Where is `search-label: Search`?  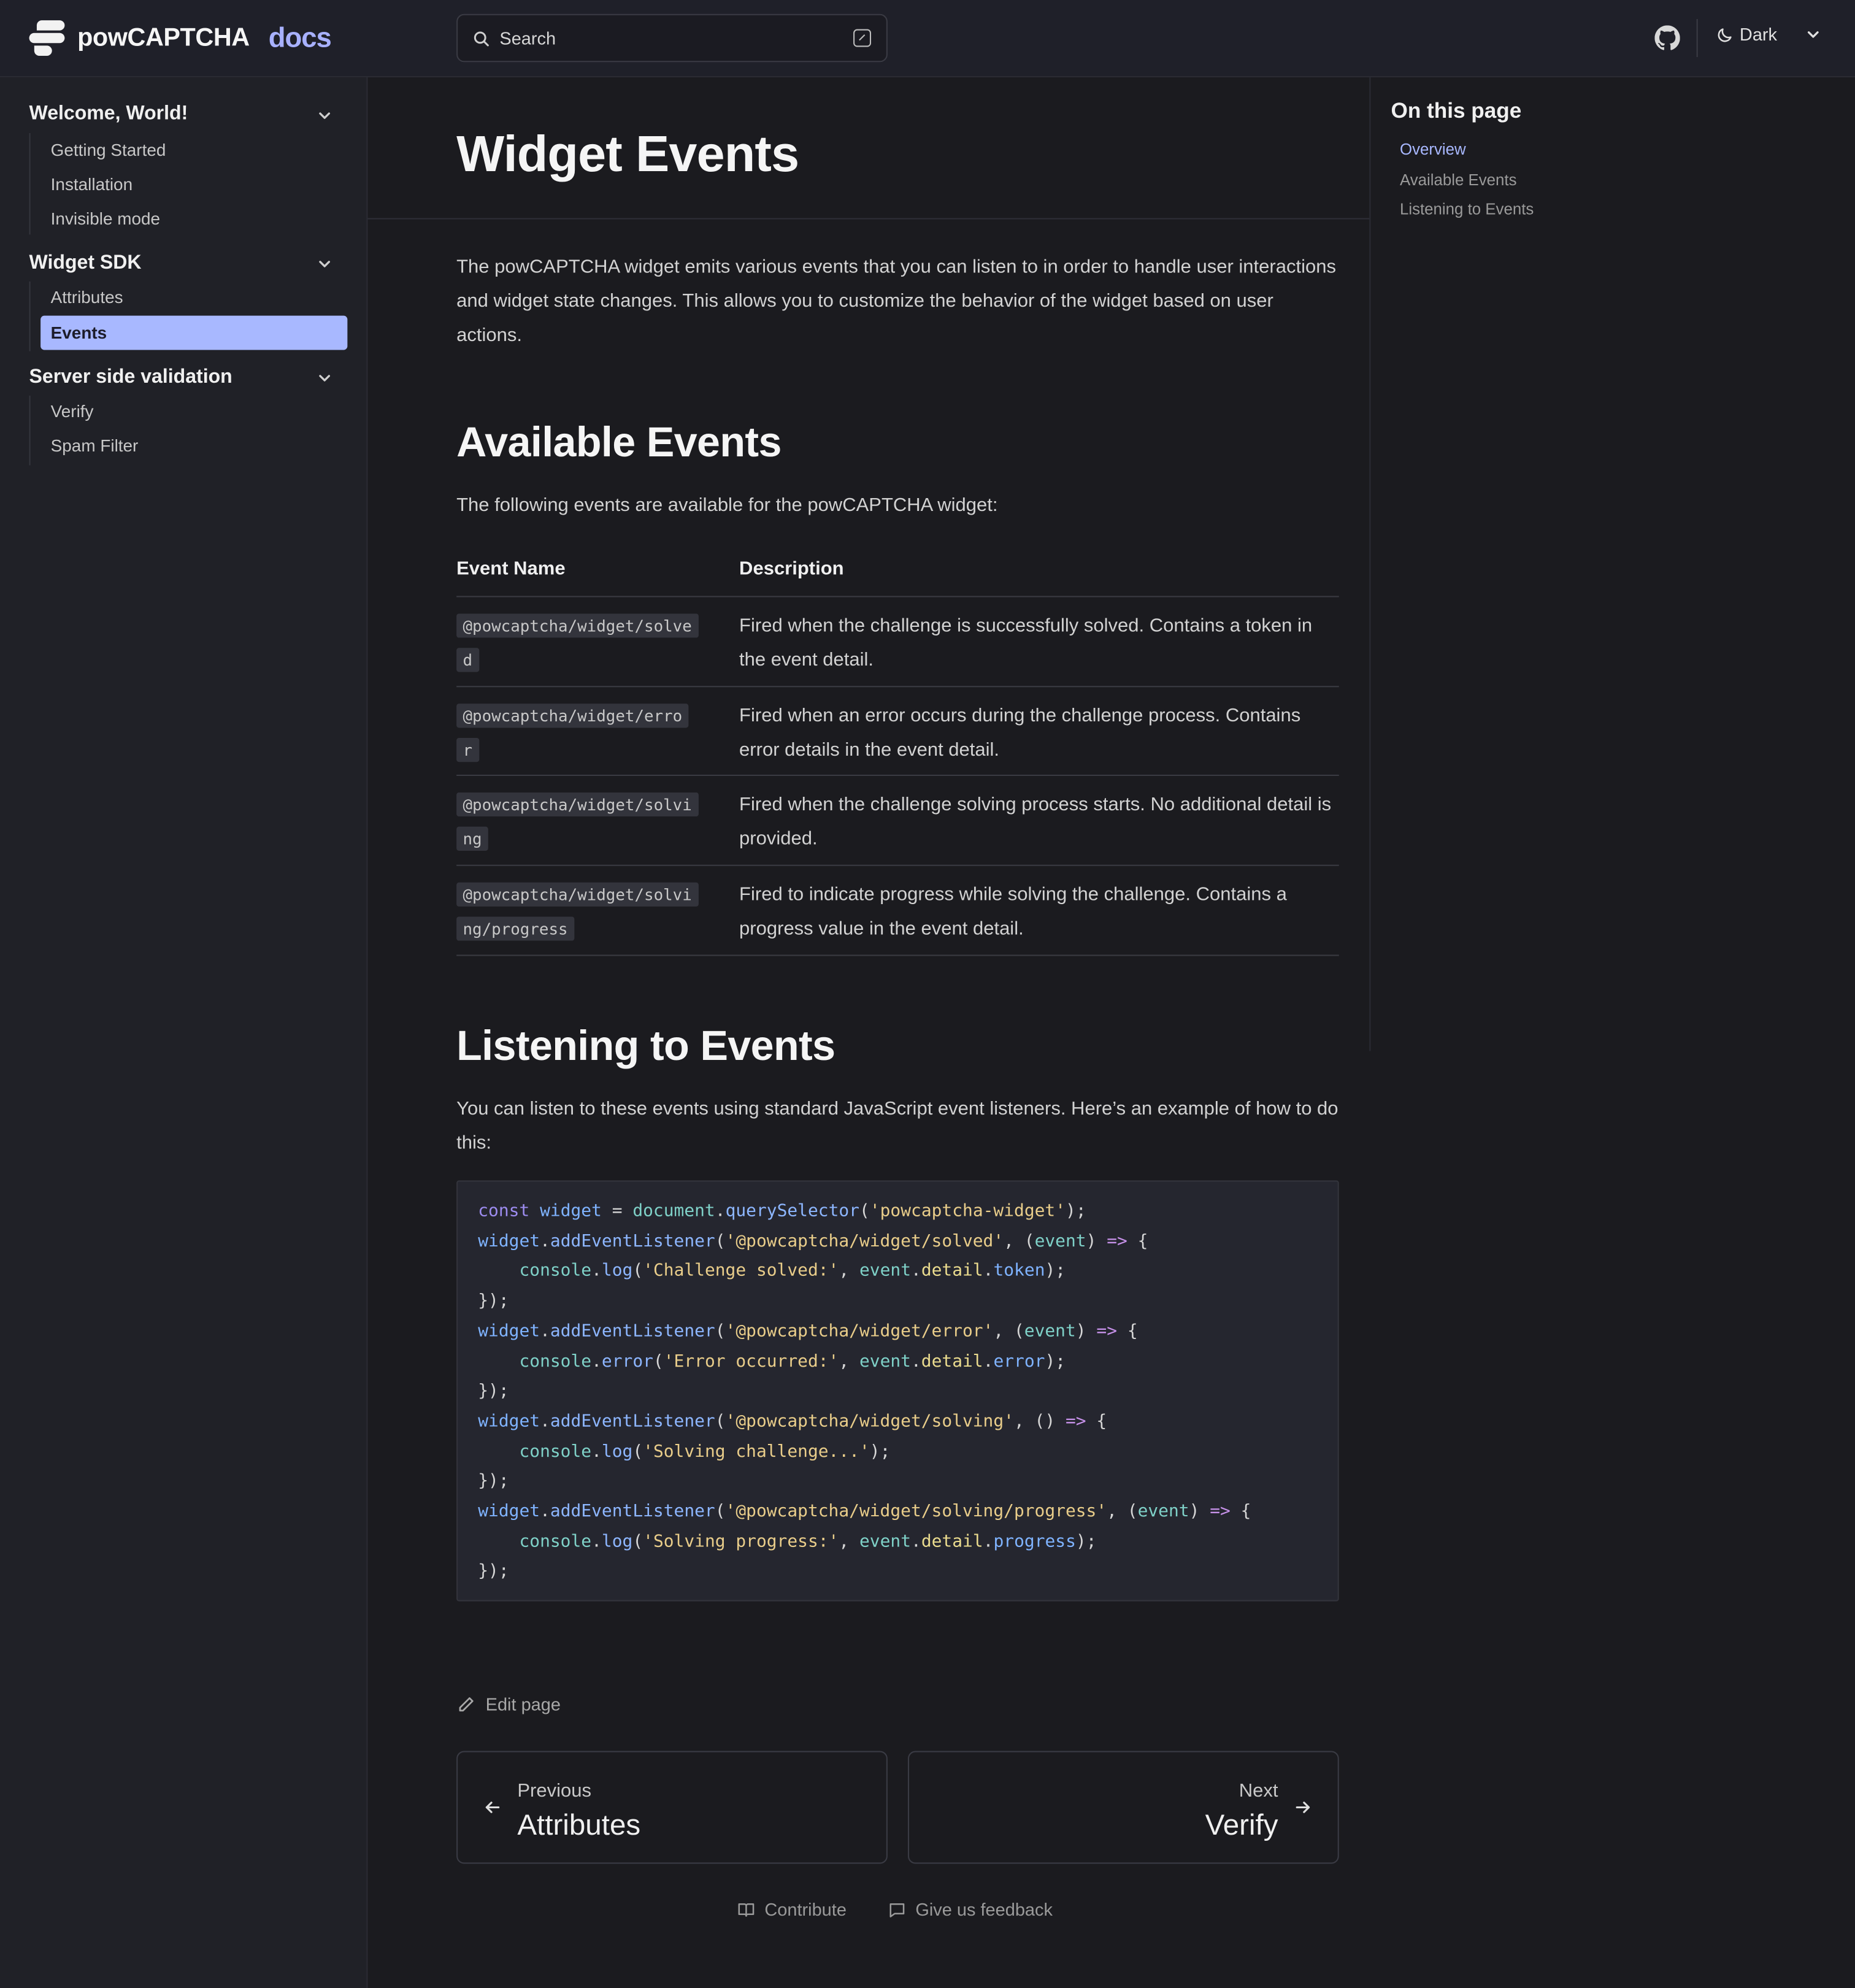
search-label: Search is located at coordinates (528, 38).